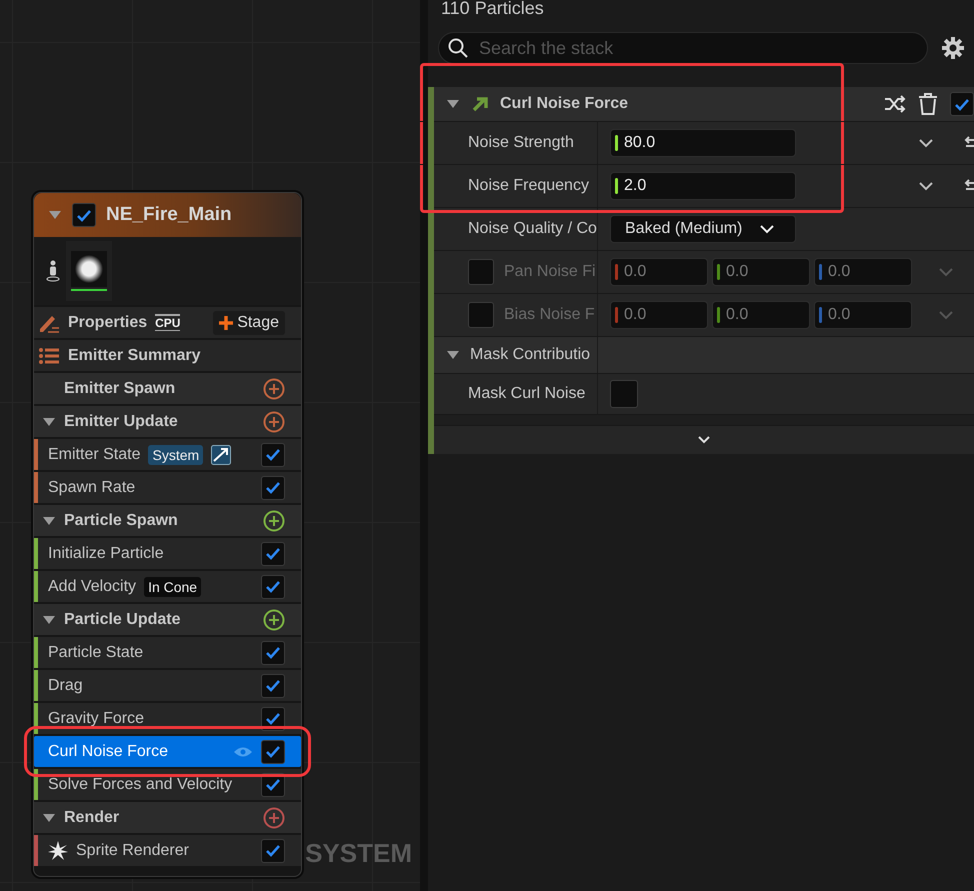  What do you see at coordinates (221, 454) in the screenshot?
I see `chart-arrow-icon` at bounding box center [221, 454].